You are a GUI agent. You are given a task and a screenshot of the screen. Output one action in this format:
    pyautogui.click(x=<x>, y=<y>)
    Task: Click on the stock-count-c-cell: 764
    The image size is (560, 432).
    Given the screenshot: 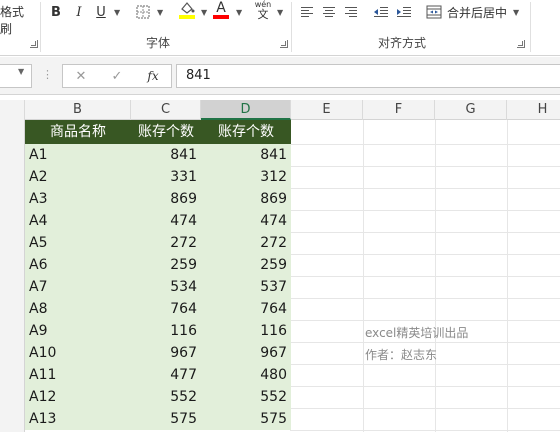 What is the action you would take?
    pyautogui.click(x=166, y=309)
    